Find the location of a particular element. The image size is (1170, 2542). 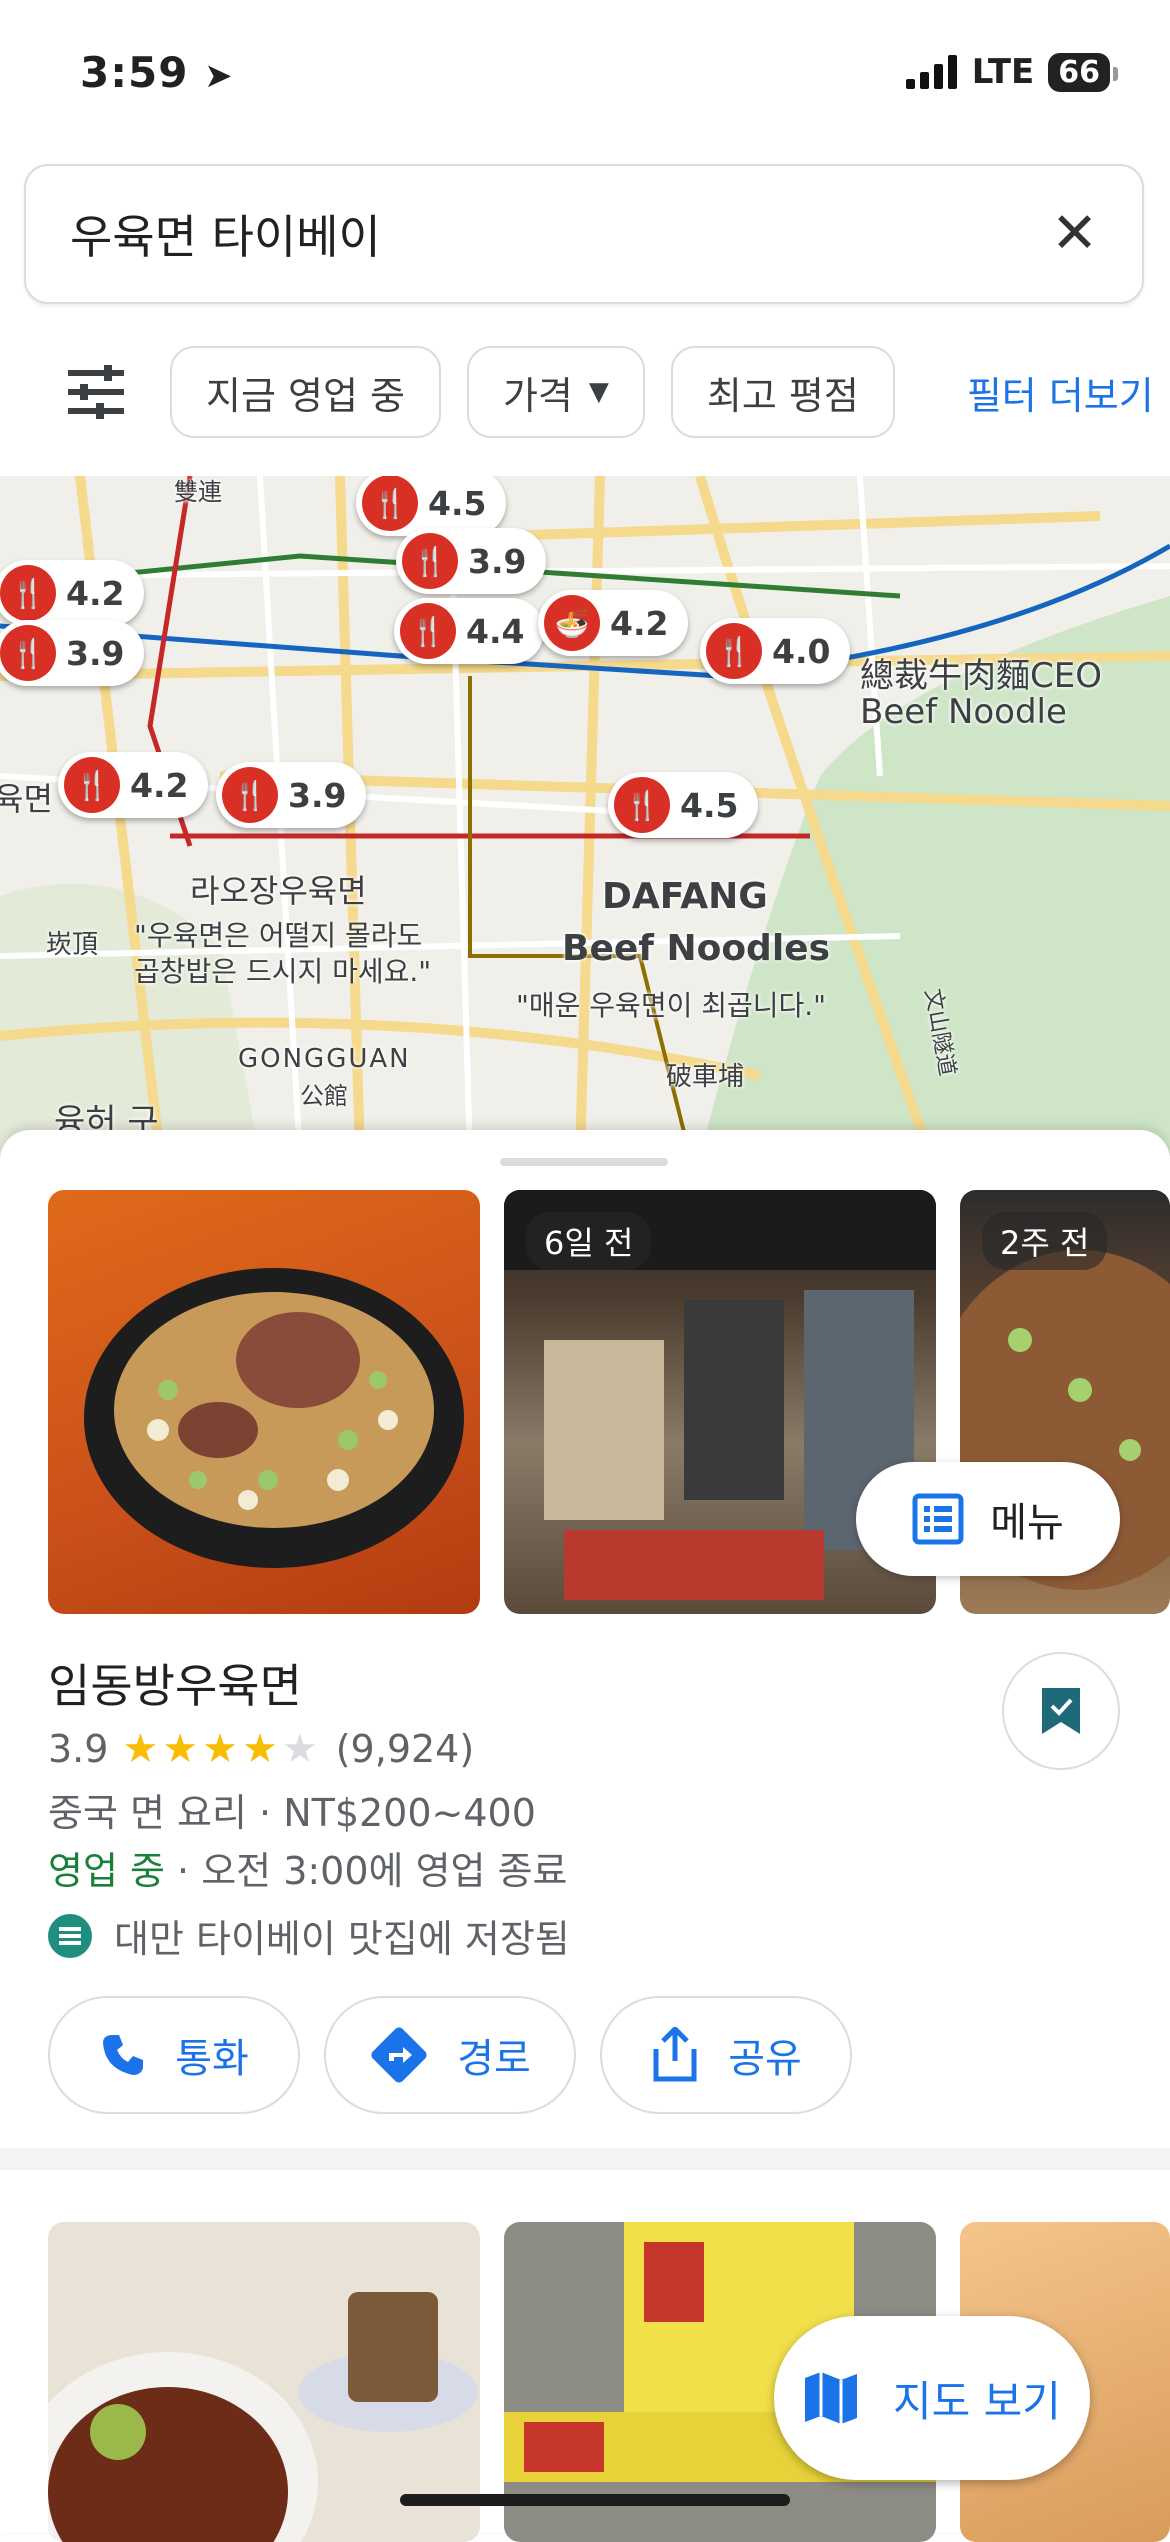

map-label-dafang: DAFANG is located at coordinates (685, 896).